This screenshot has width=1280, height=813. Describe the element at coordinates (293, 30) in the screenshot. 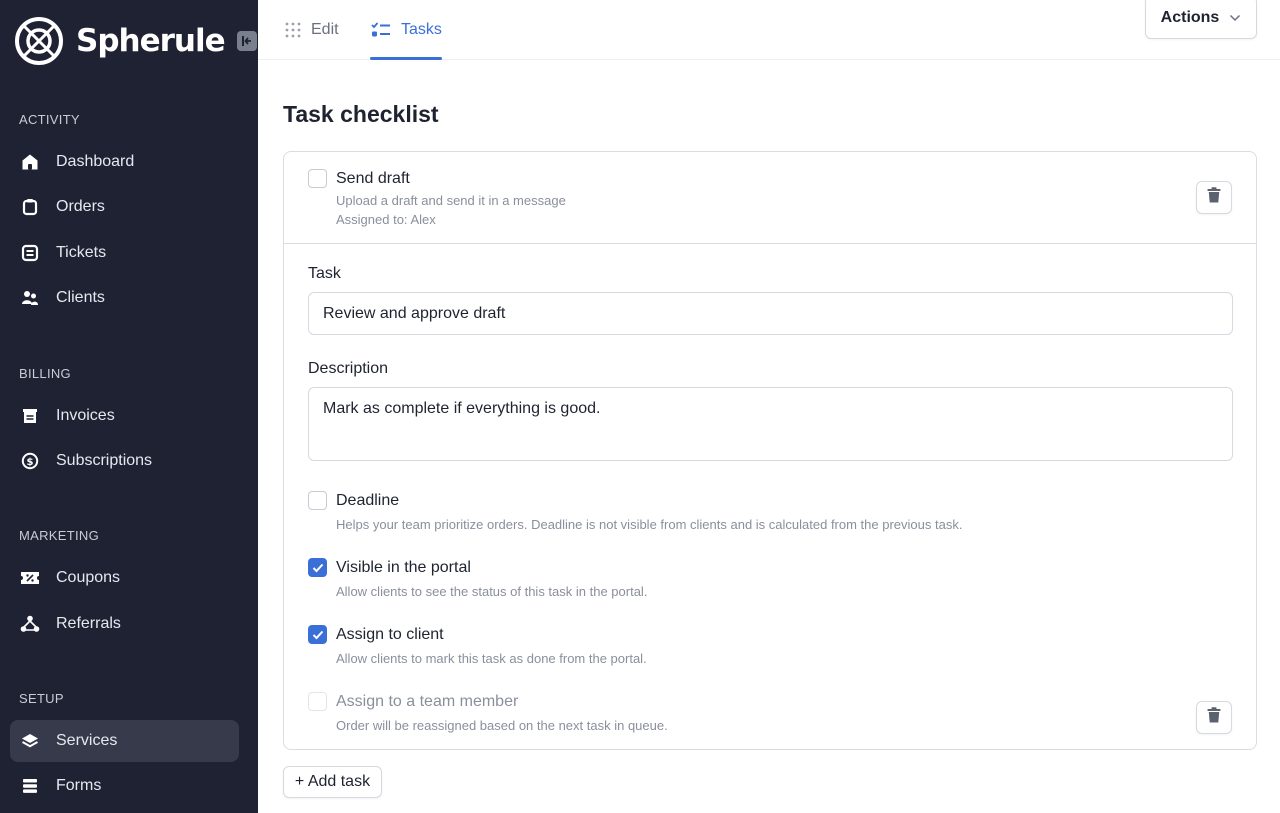

I see `grip-icon` at that location.